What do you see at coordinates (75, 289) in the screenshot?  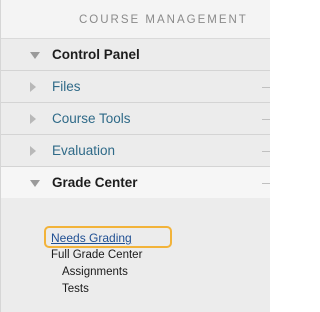 I see `submenu-tests: Tests` at bounding box center [75, 289].